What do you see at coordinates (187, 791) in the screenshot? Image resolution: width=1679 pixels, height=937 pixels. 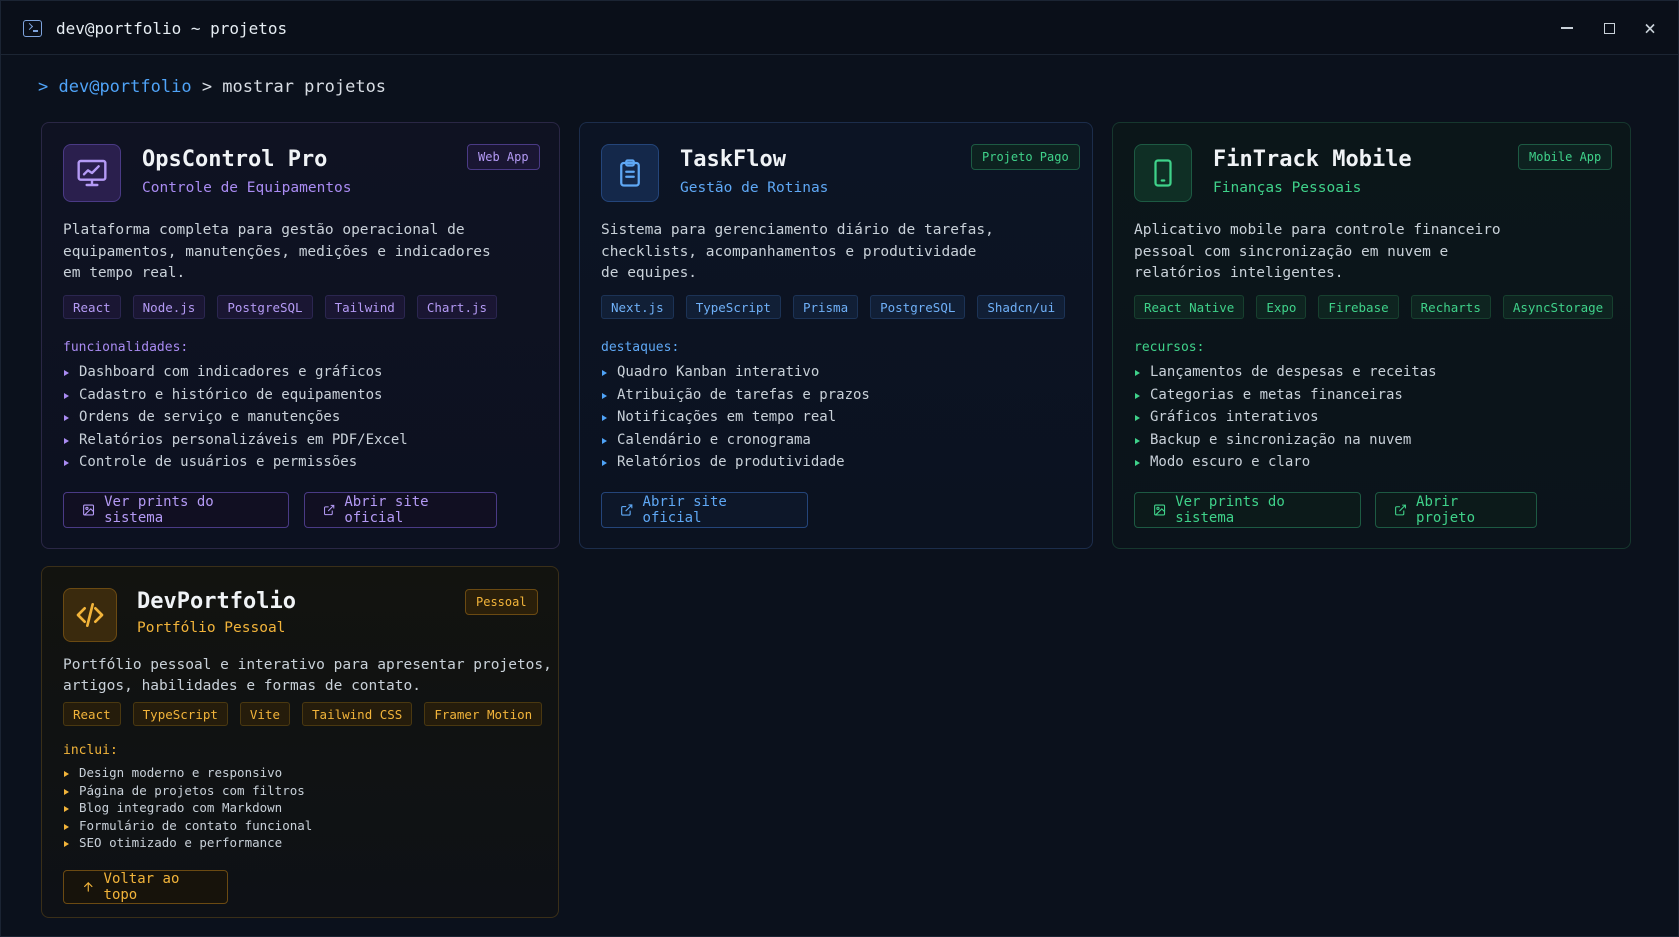 I see `list-item: Página de projetos com filtros` at bounding box center [187, 791].